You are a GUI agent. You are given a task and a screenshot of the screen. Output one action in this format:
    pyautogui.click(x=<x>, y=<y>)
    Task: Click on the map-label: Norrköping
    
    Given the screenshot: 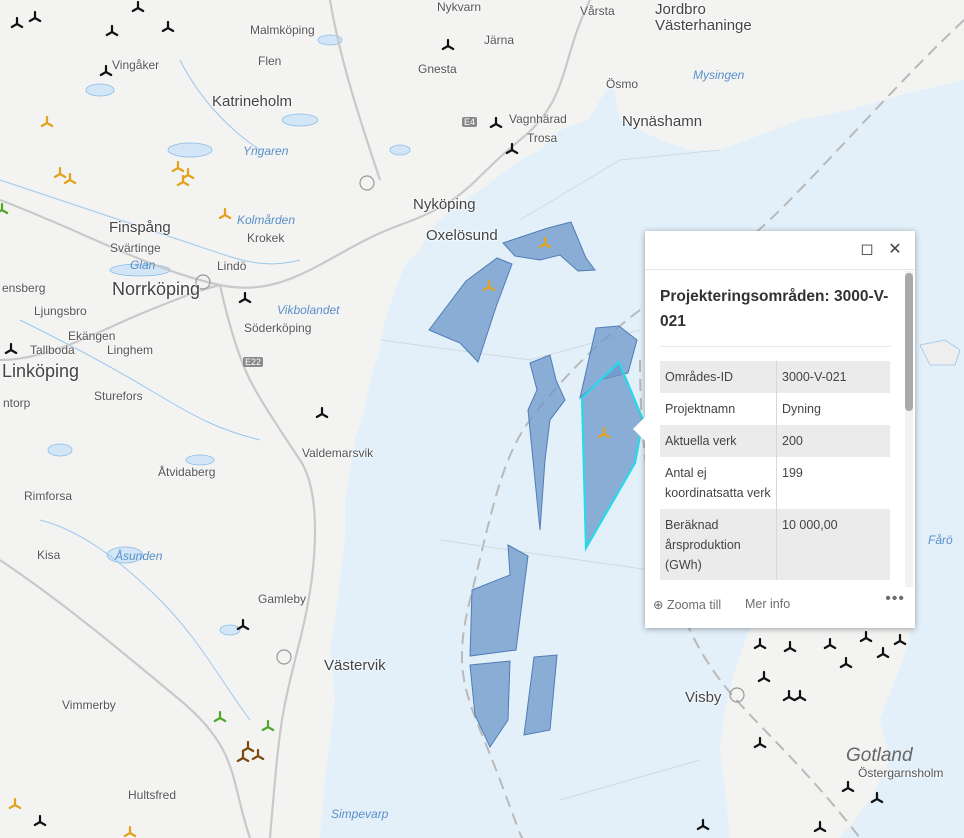 What is the action you would take?
    pyautogui.click(x=156, y=289)
    